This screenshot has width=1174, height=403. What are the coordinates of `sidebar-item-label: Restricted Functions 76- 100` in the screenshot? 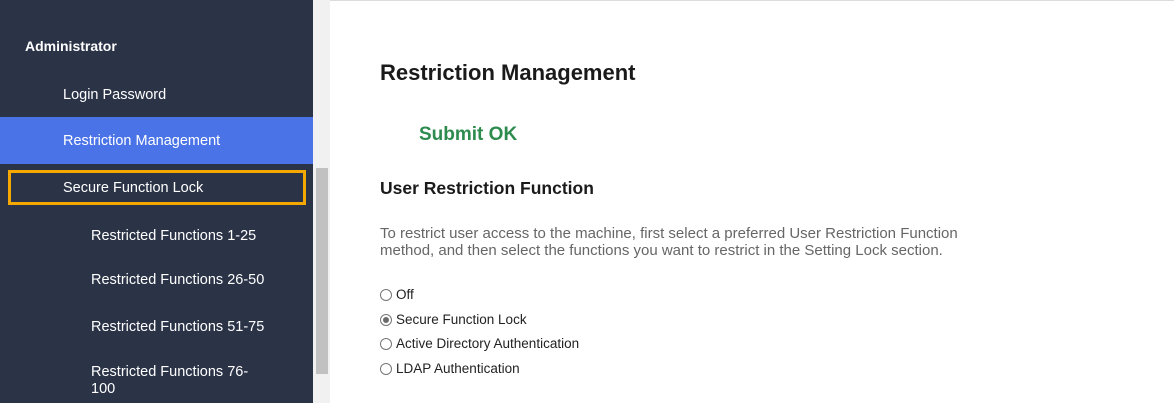 It's located at (169, 381).